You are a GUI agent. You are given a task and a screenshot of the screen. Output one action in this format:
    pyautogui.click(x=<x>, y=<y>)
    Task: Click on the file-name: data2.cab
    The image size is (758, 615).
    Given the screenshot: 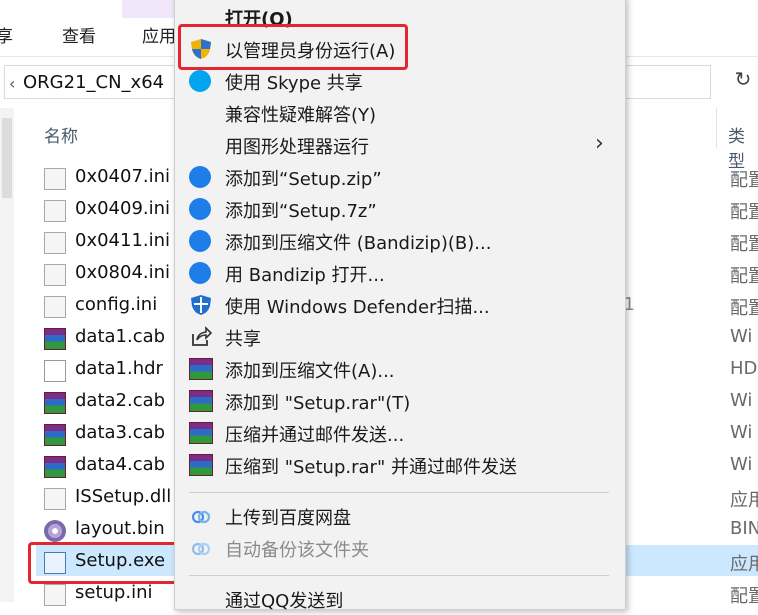 What is the action you would take?
    pyautogui.click(x=120, y=400)
    